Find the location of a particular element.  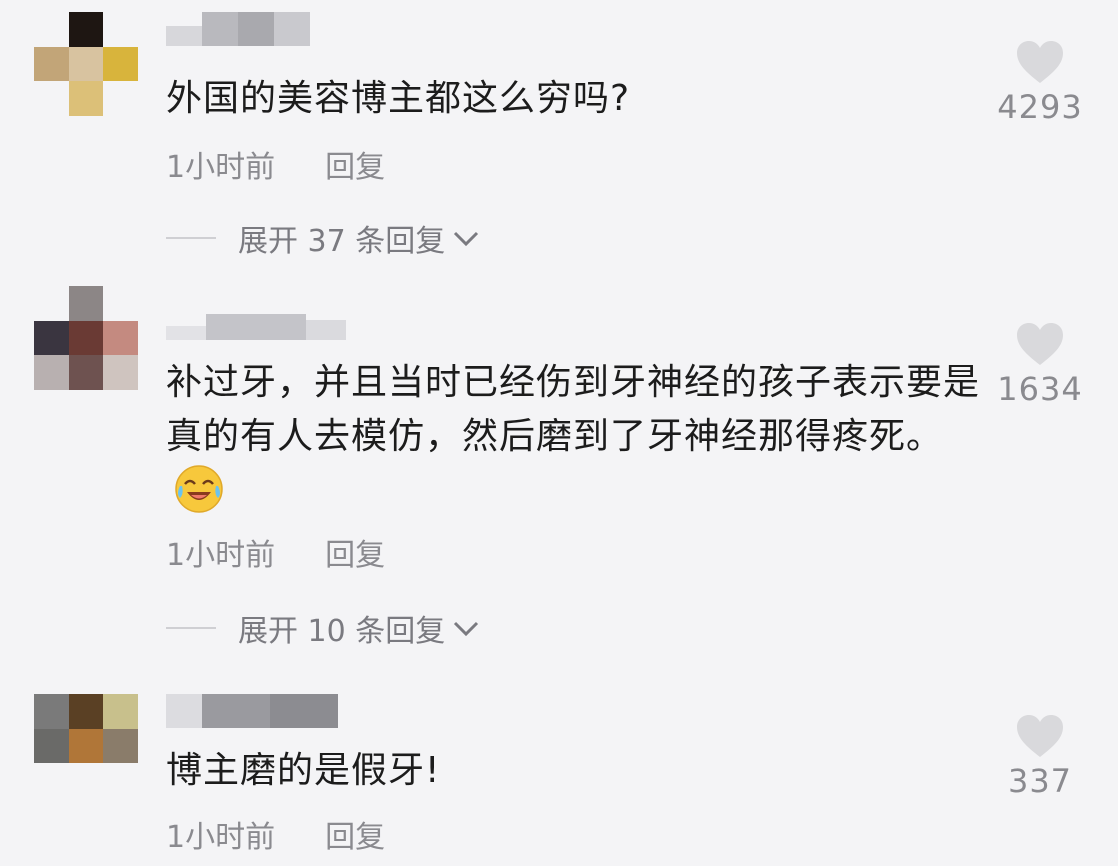

expand-replies-label: 展开 37 条回复 is located at coordinates (342, 241).